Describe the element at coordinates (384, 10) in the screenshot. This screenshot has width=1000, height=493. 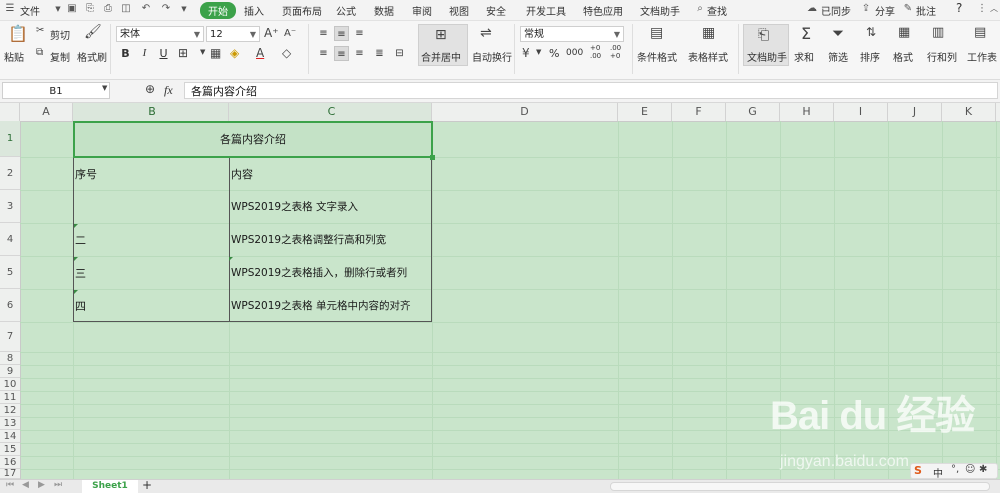
I see `tab-data: 数据` at that location.